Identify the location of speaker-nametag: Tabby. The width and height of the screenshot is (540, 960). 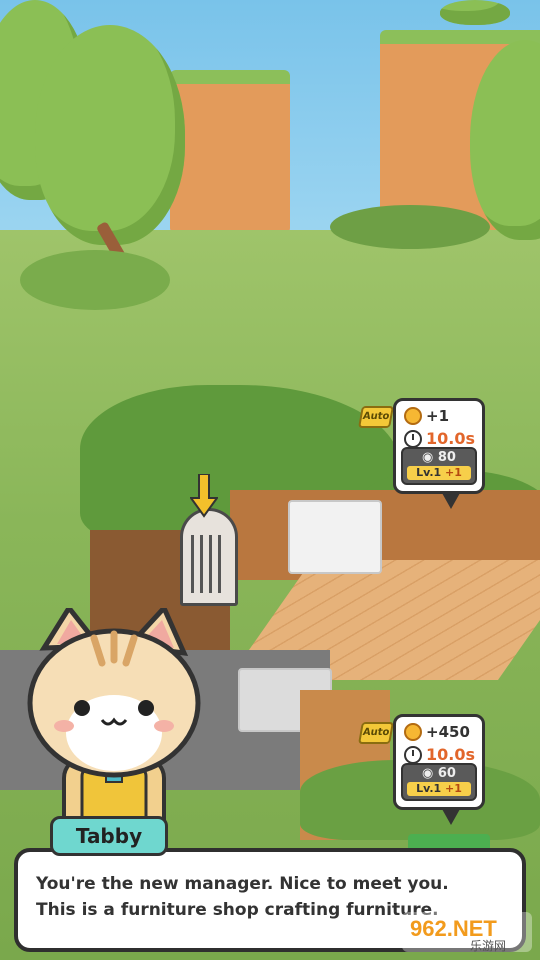
(109, 836).